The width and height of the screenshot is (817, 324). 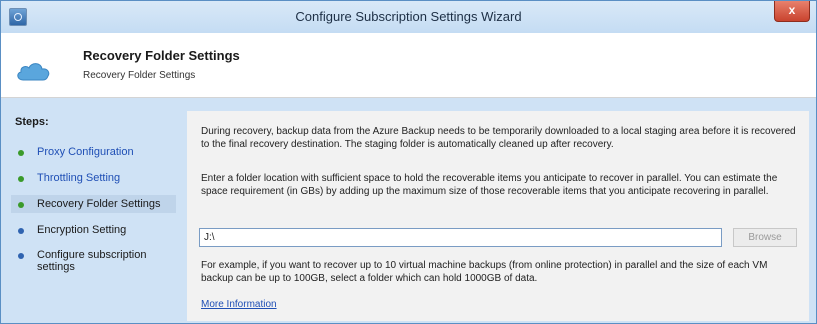 I want to click on step-label: Proxy Configuration, so click(x=85, y=152).